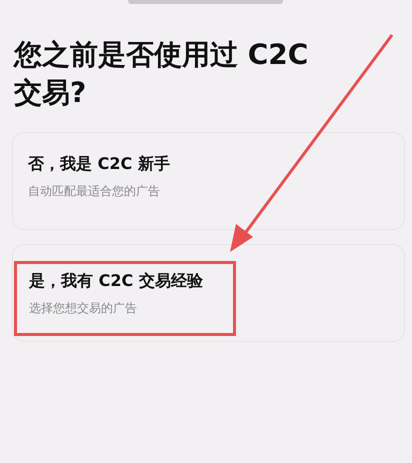  Describe the element at coordinates (116, 281) in the screenshot. I see `option-title: 是，我有 C2C 交易经验` at that location.